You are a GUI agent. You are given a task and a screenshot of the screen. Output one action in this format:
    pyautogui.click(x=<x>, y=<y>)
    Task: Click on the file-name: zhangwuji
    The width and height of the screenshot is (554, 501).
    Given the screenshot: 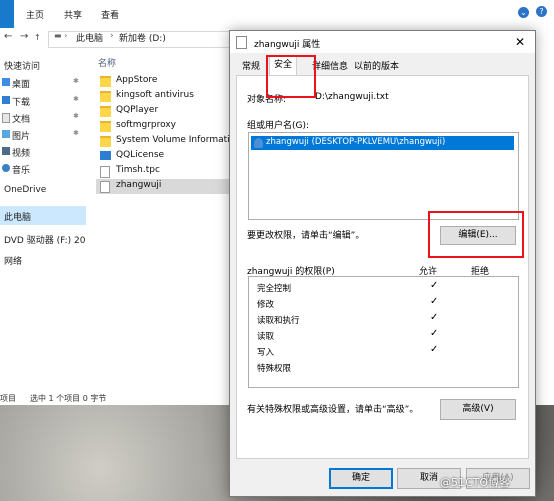 What is the action you would take?
    pyautogui.click(x=139, y=185)
    